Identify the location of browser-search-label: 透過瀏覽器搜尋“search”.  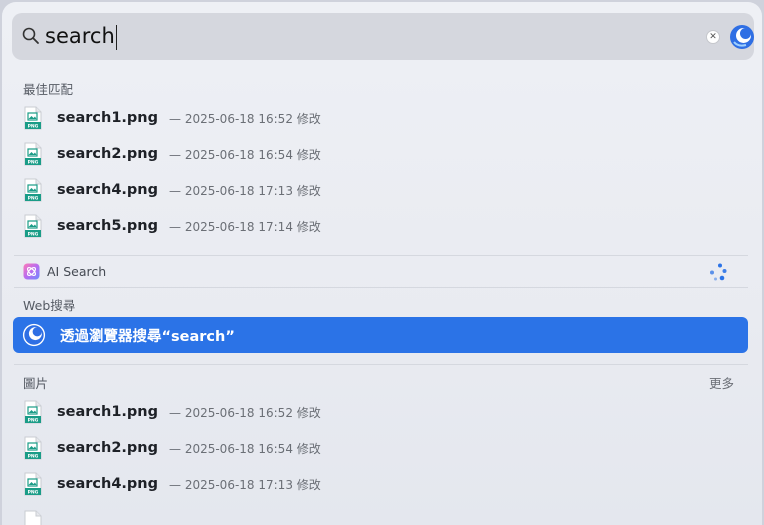
(147, 336).